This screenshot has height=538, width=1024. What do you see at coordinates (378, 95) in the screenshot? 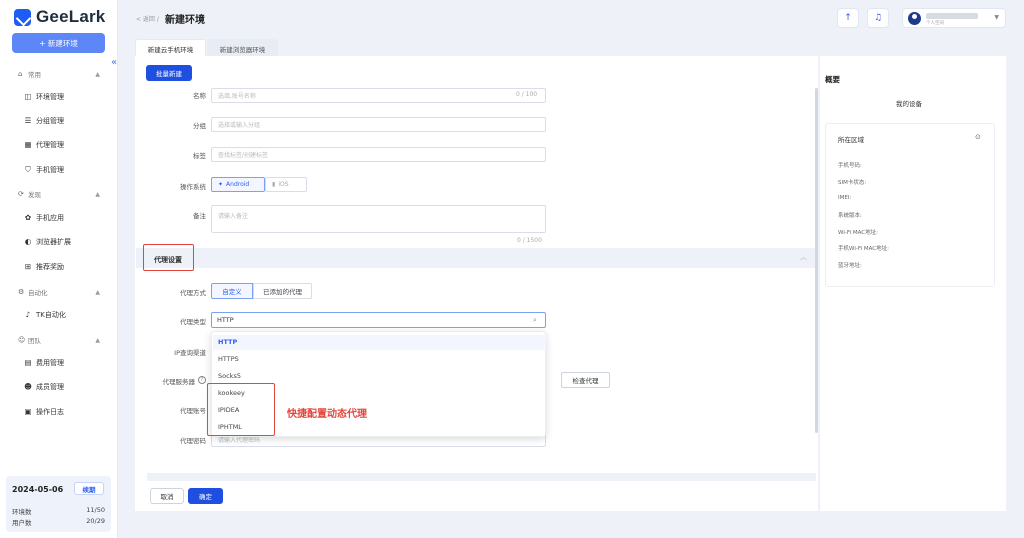
I see `name-input: 选填,账号名称` at bounding box center [378, 95].